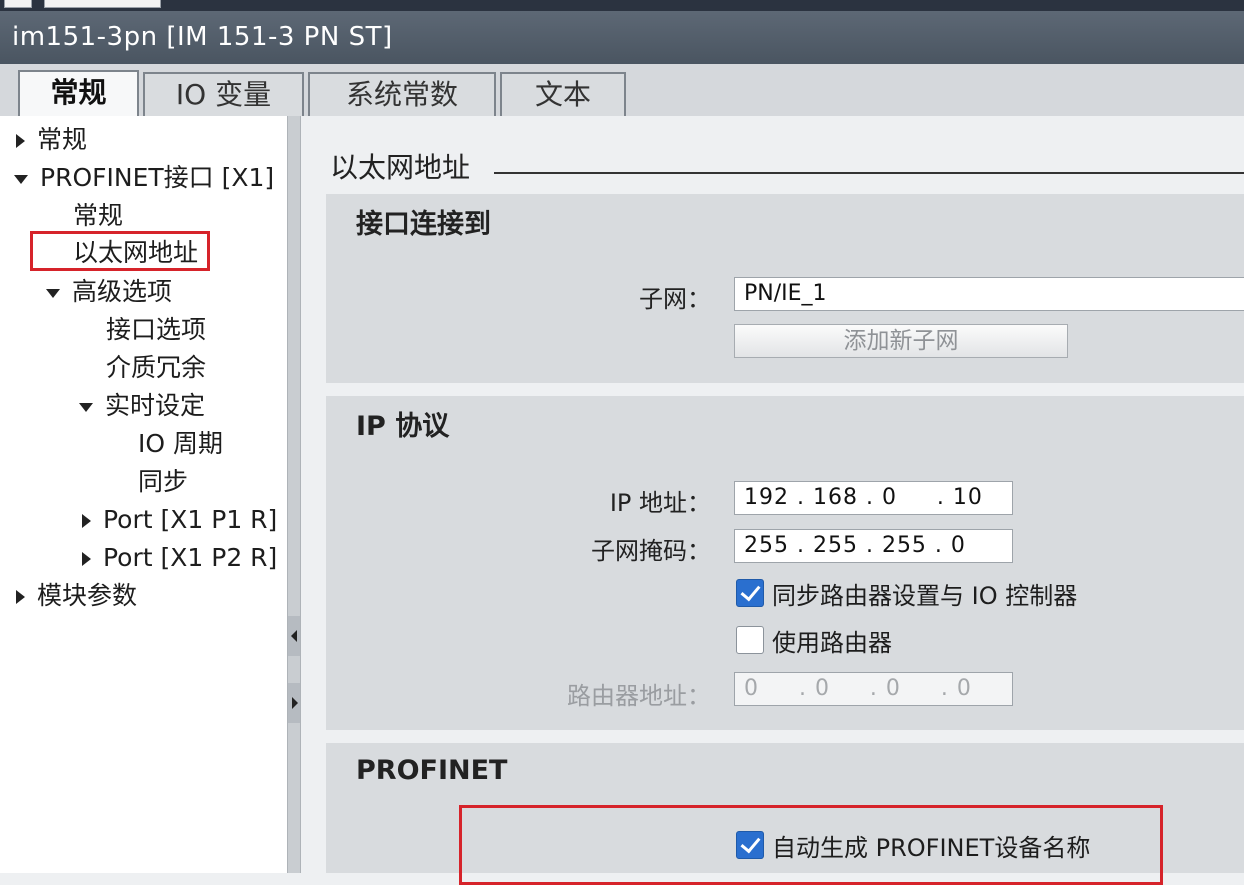 The image size is (1244, 885). What do you see at coordinates (403, 426) in the screenshot?
I see `section-title: IP 协议` at bounding box center [403, 426].